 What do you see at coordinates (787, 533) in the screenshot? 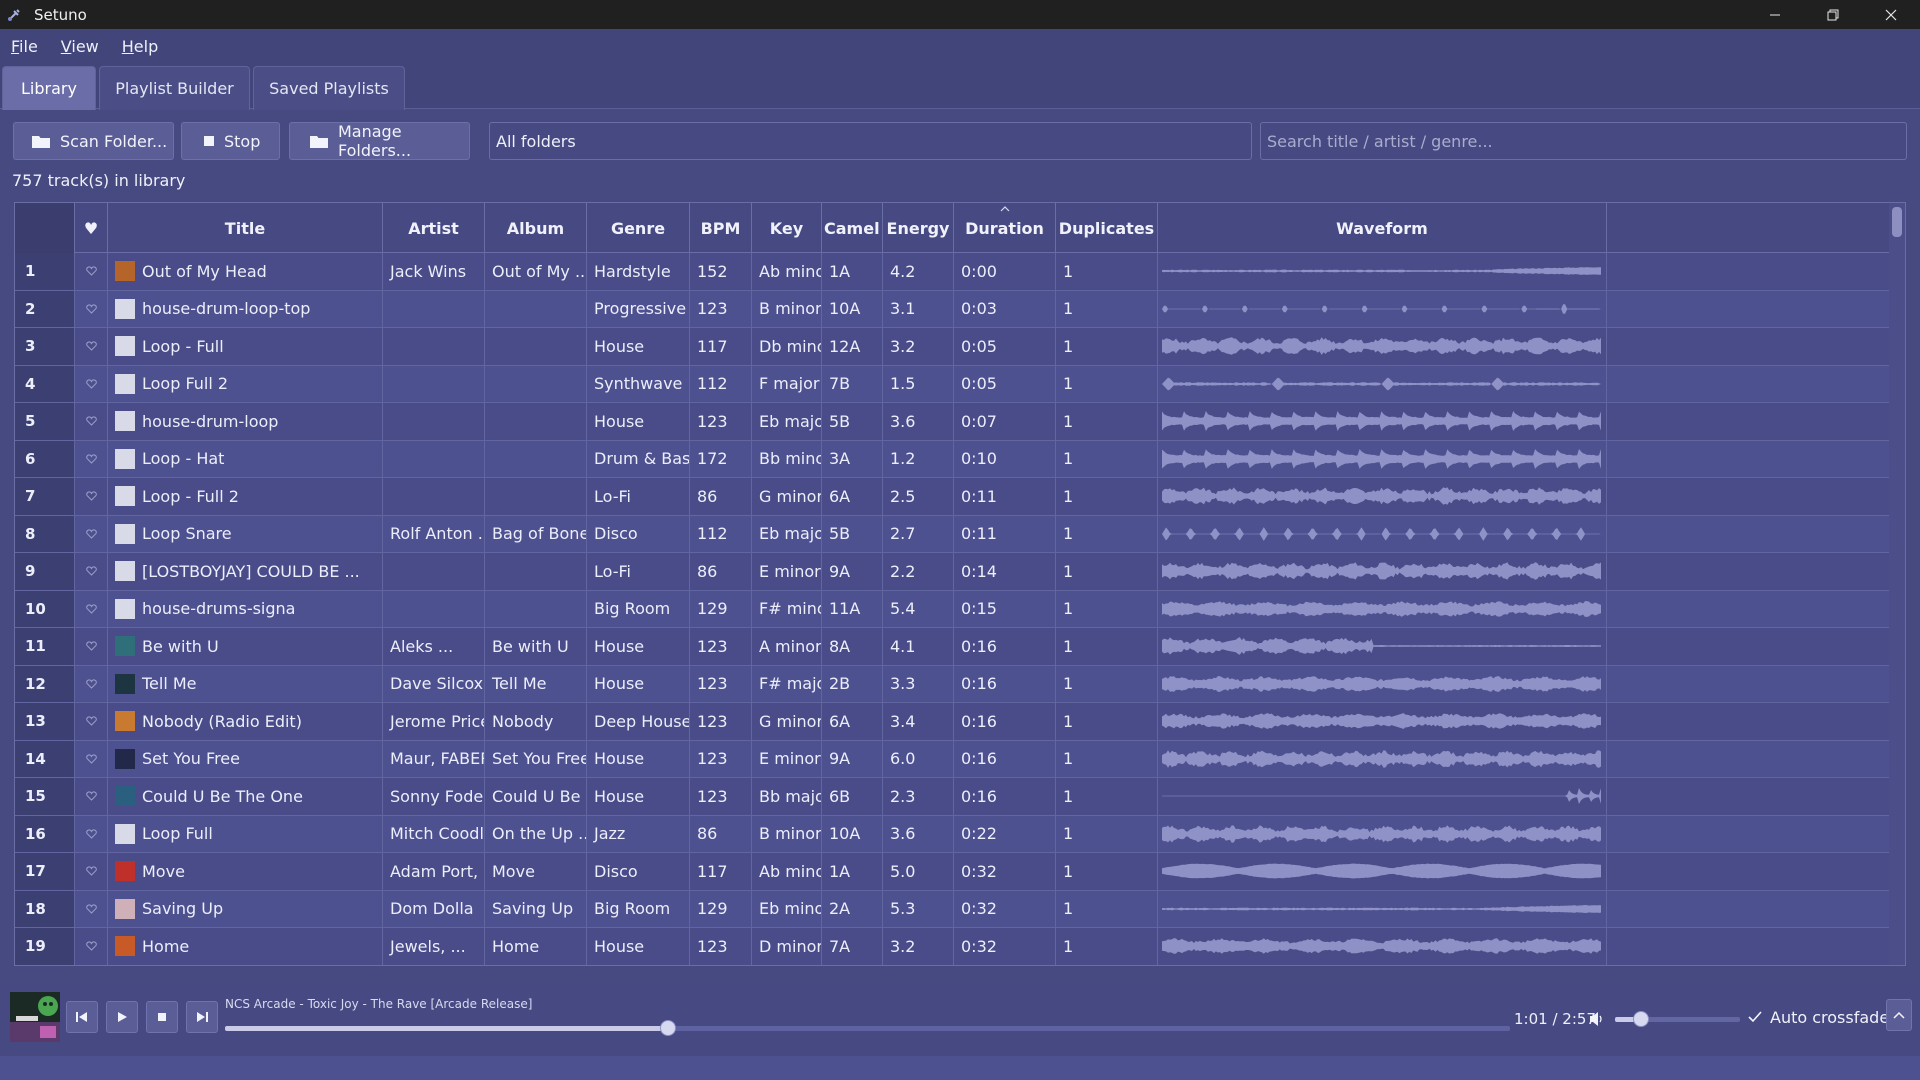
I see `key-cell: Eb major` at bounding box center [787, 533].